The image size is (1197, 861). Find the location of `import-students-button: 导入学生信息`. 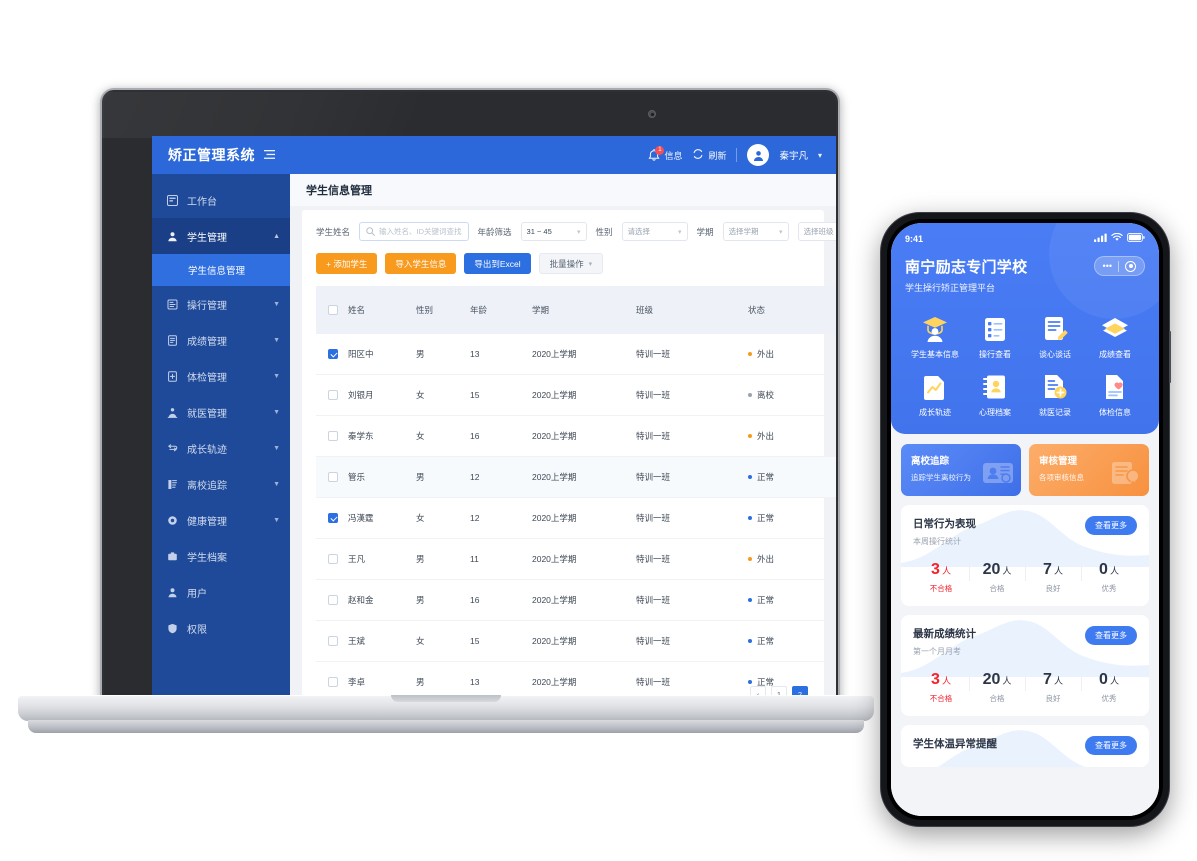

import-students-button: 导入学生信息 is located at coordinates (421, 263).